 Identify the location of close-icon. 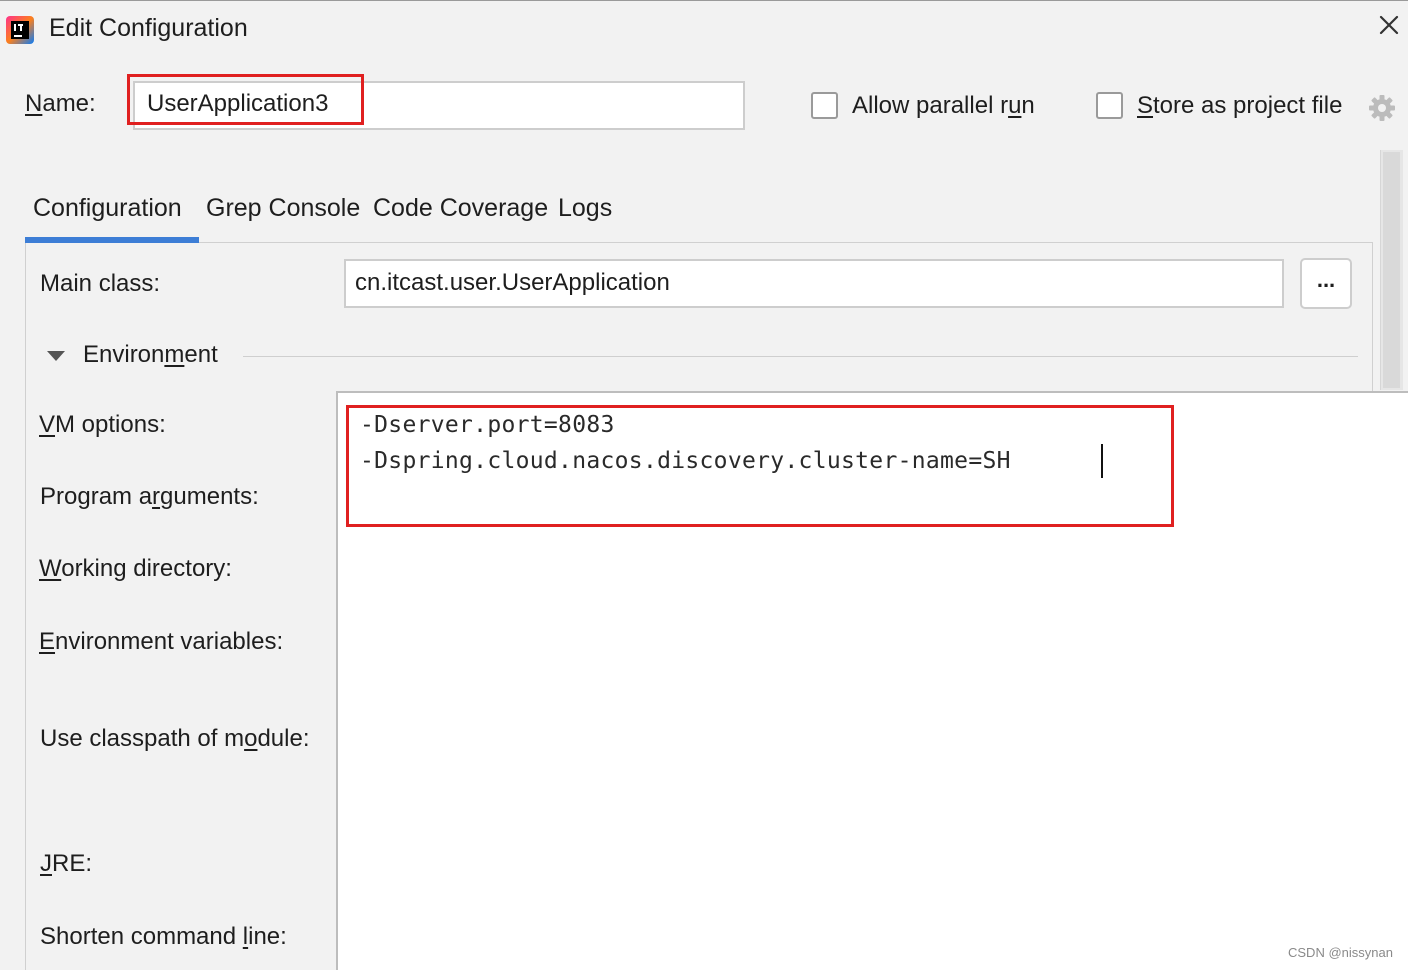
(1389, 25).